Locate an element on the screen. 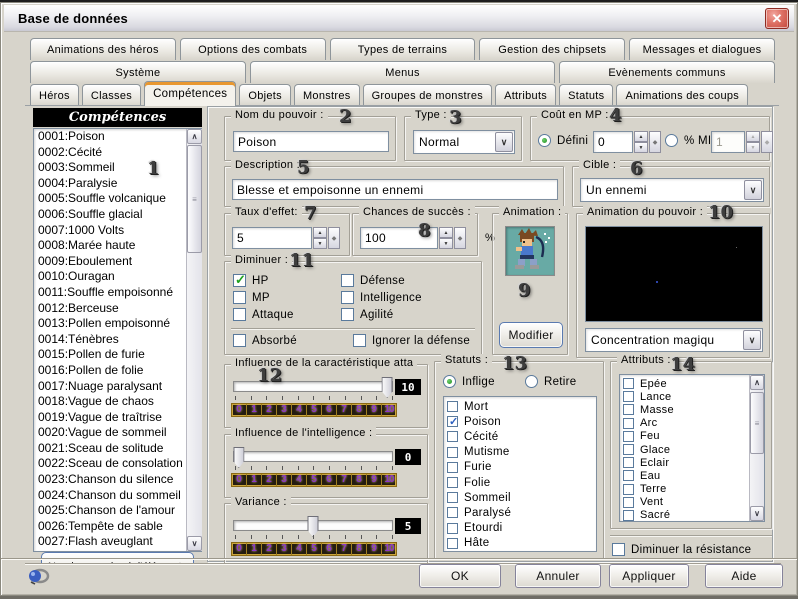 Image resolution: width=798 pixels, height=599 pixels. list-item: 0024:Chanson du sommeil is located at coordinates (109, 496).